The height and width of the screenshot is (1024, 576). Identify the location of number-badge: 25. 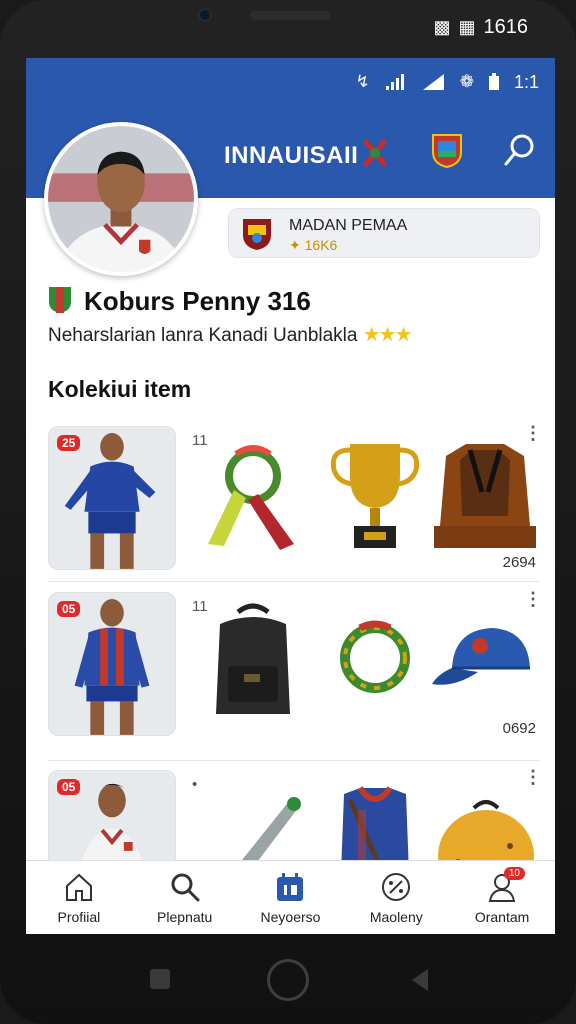
(69, 443).